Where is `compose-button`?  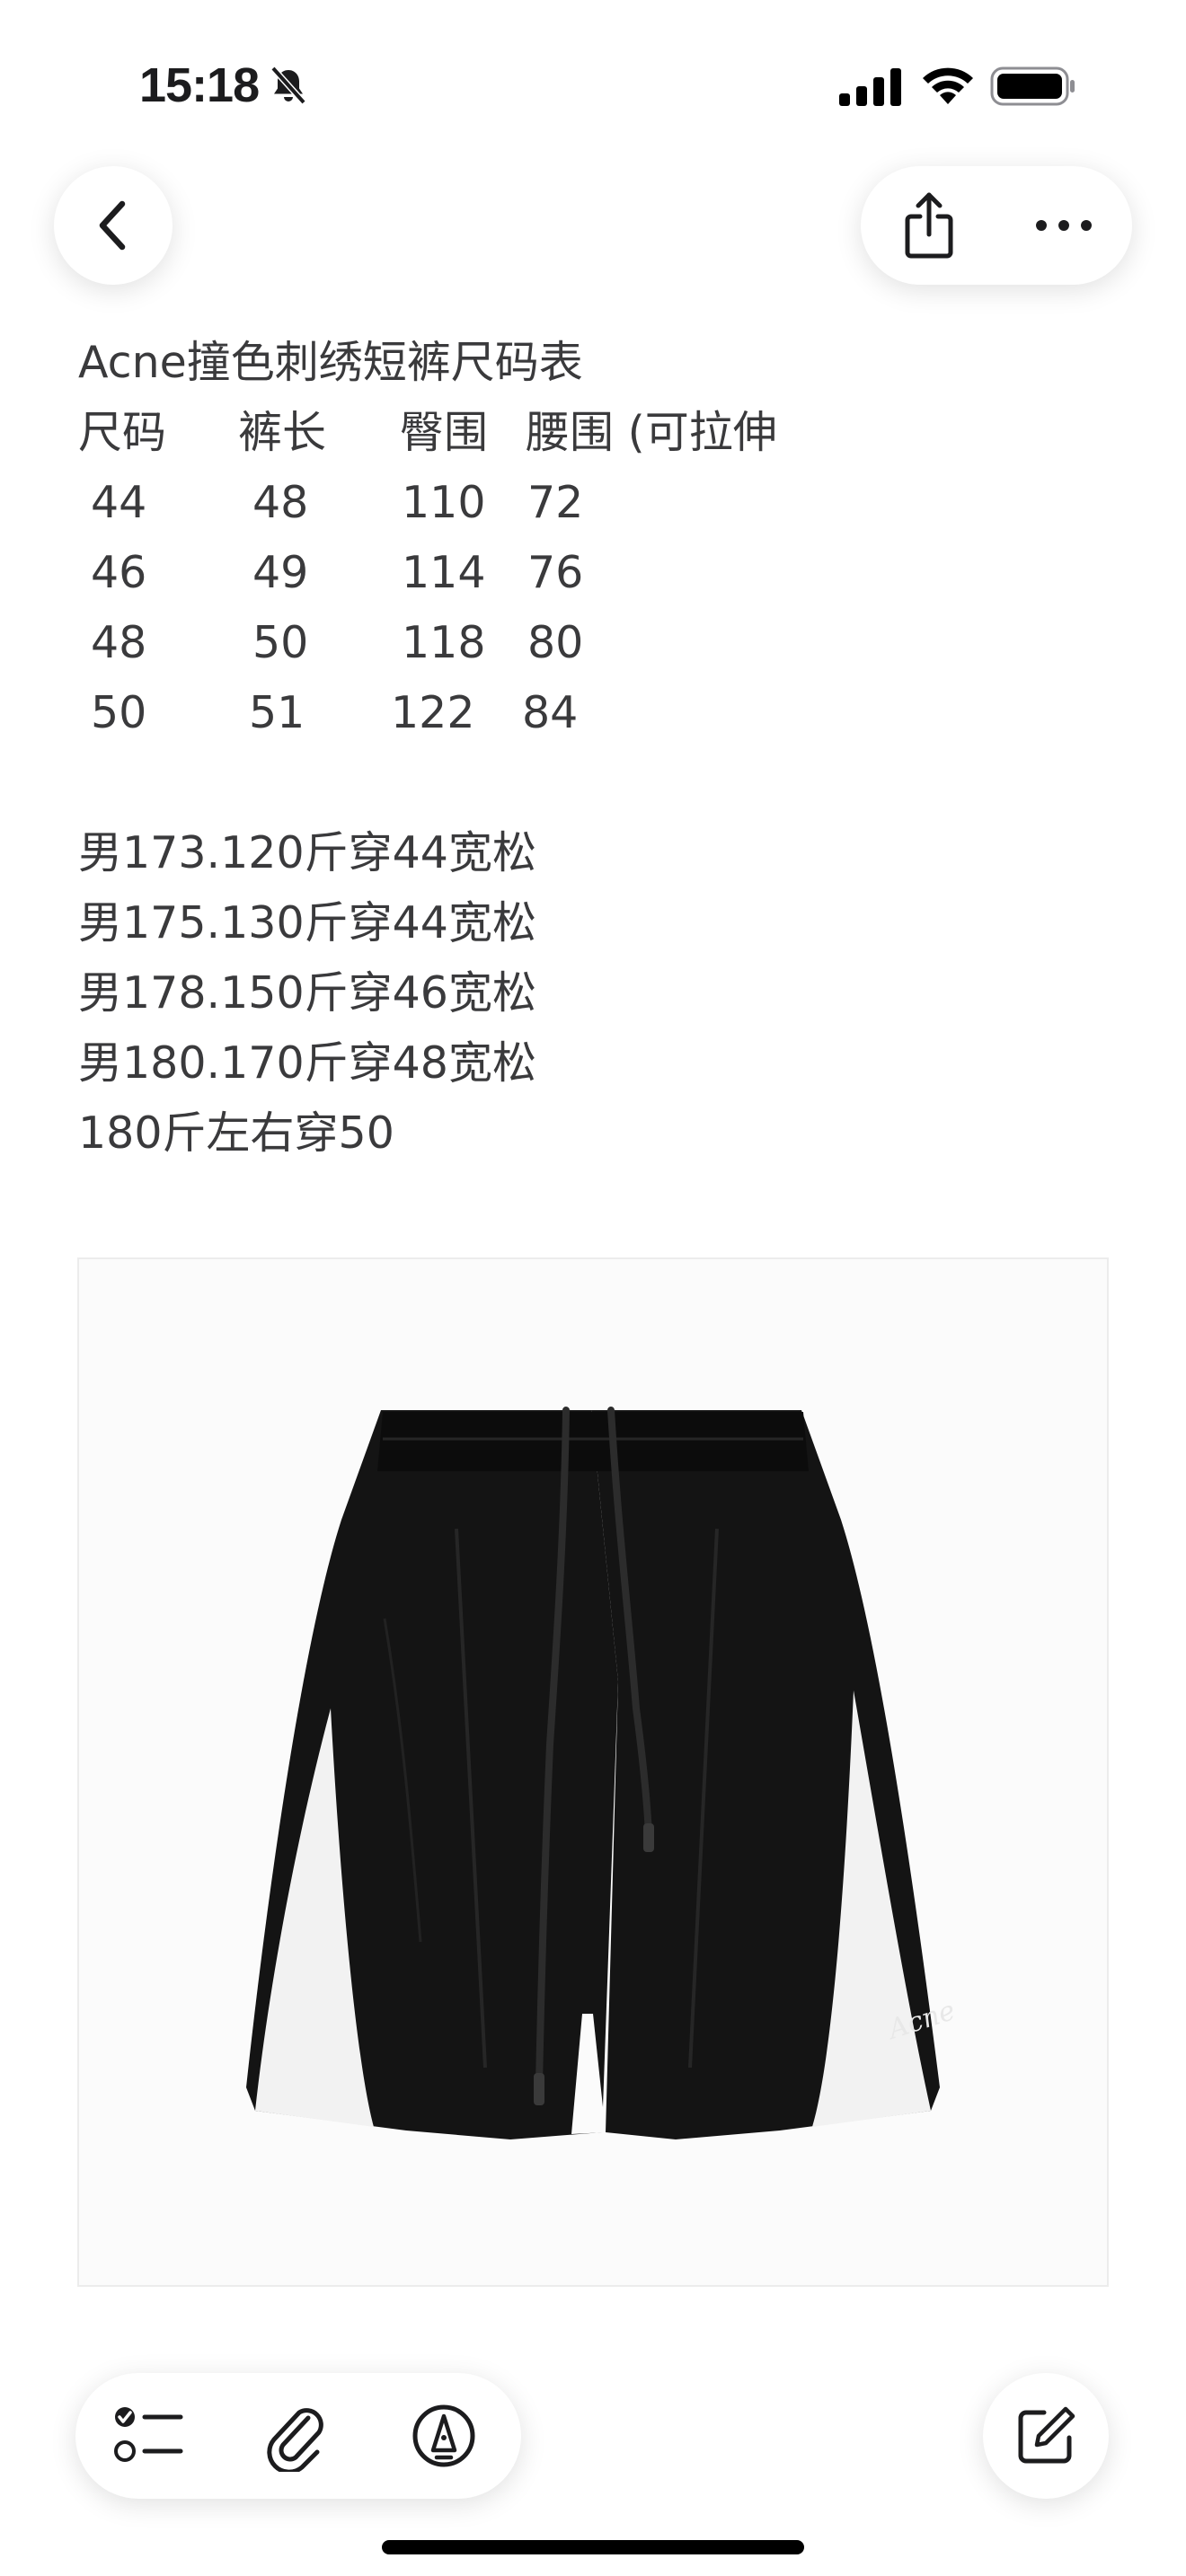
compose-button is located at coordinates (1046, 2436).